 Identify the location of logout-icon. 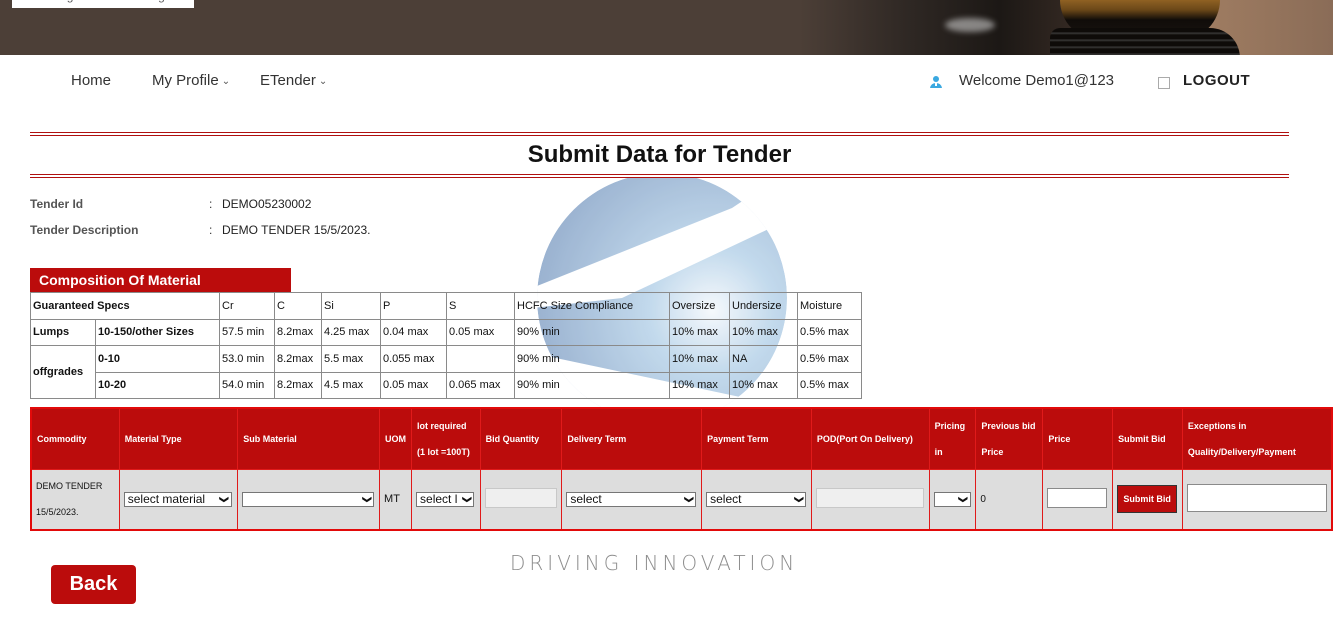
(1164, 83).